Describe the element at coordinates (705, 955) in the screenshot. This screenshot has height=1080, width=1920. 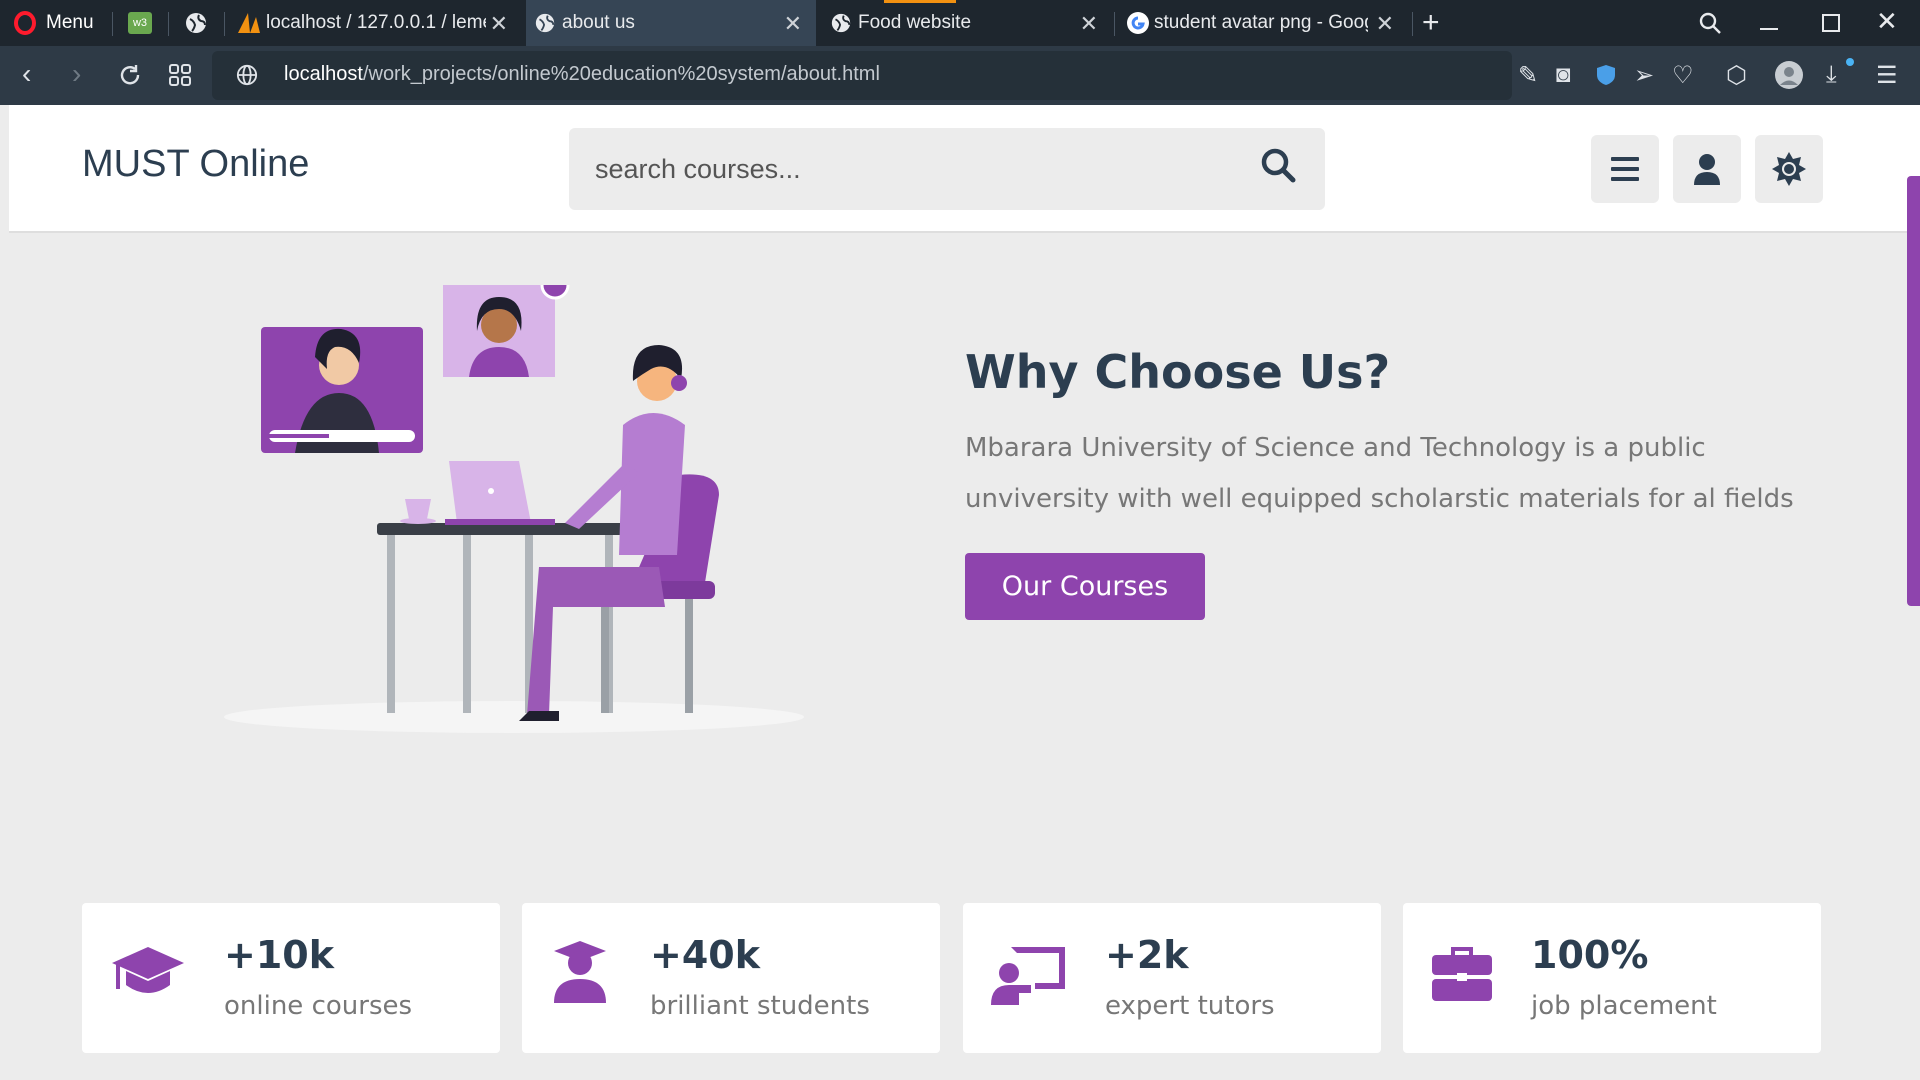
I see `stat-value: +40k` at that location.